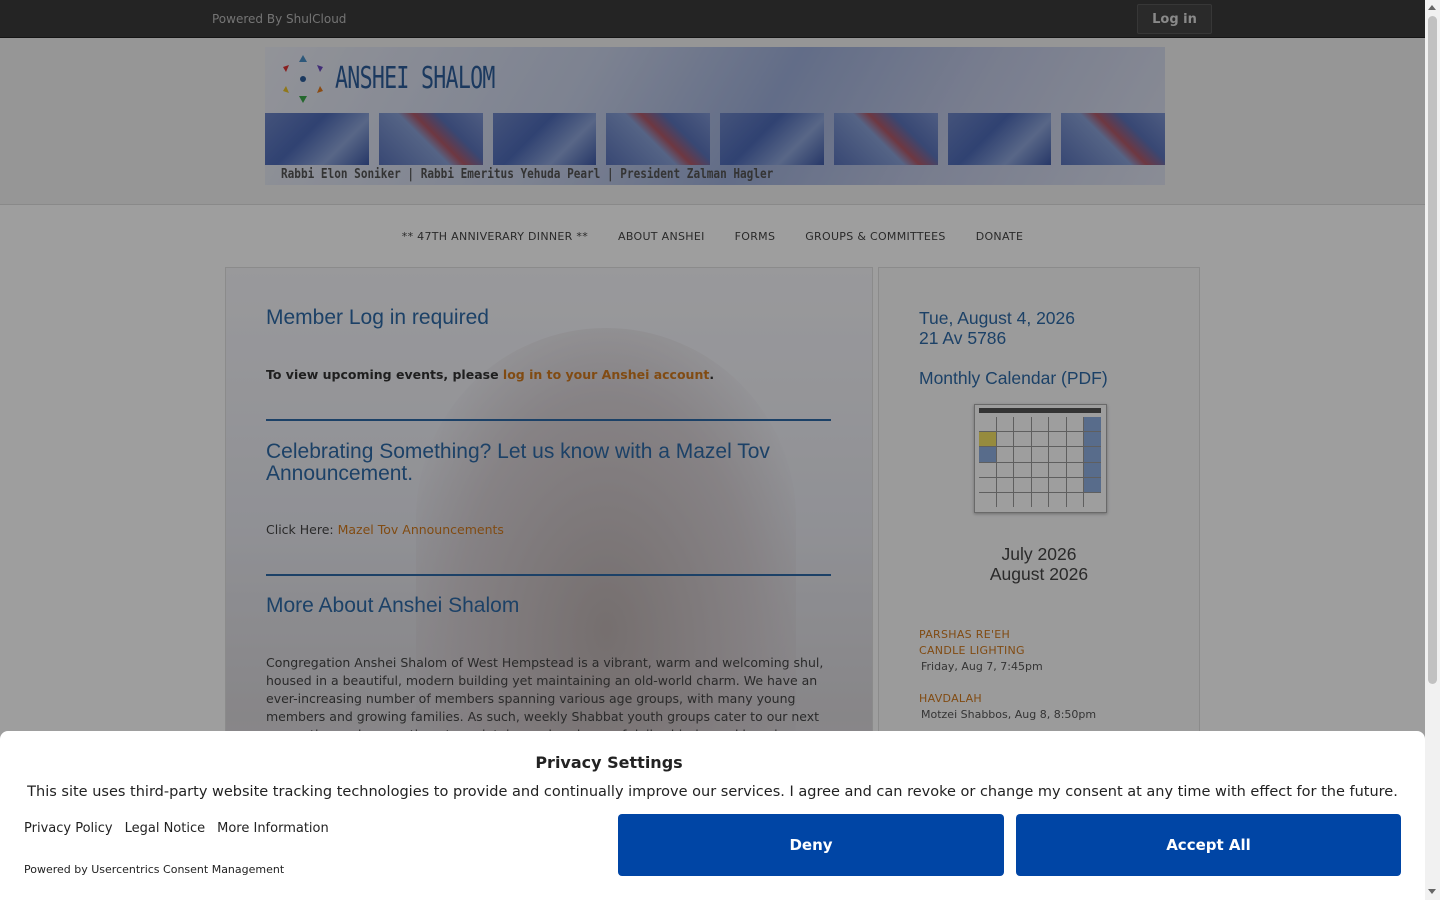 This screenshot has height=900, width=1440. Describe the element at coordinates (68, 828) in the screenshot. I see `privacy-policy-link: Privacy Policy` at that location.